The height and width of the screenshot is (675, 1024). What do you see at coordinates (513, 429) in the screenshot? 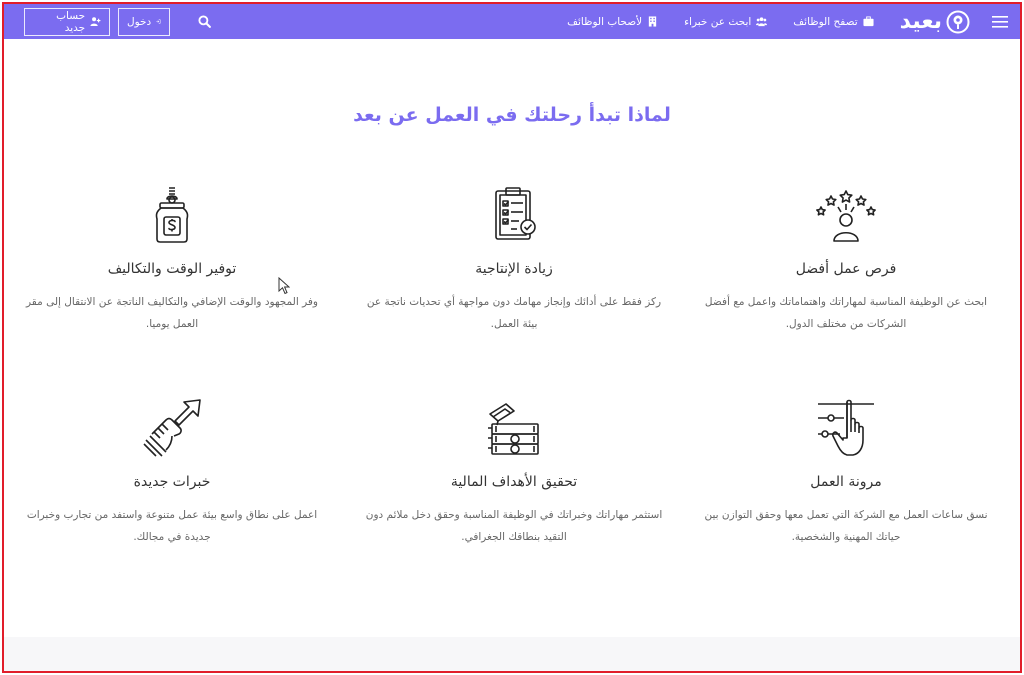
I see `cash-stack-icon` at bounding box center [513, 429].